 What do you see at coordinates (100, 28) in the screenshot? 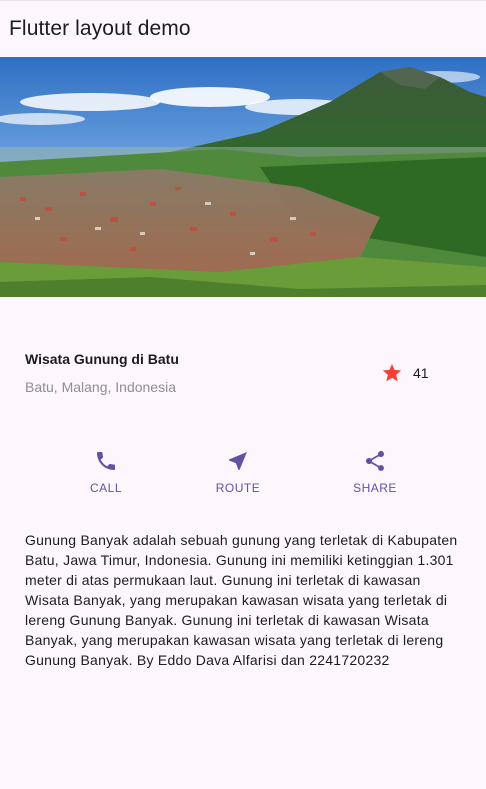
I see `page-title: Flutter layout demo` at bounding box center [100, 28].